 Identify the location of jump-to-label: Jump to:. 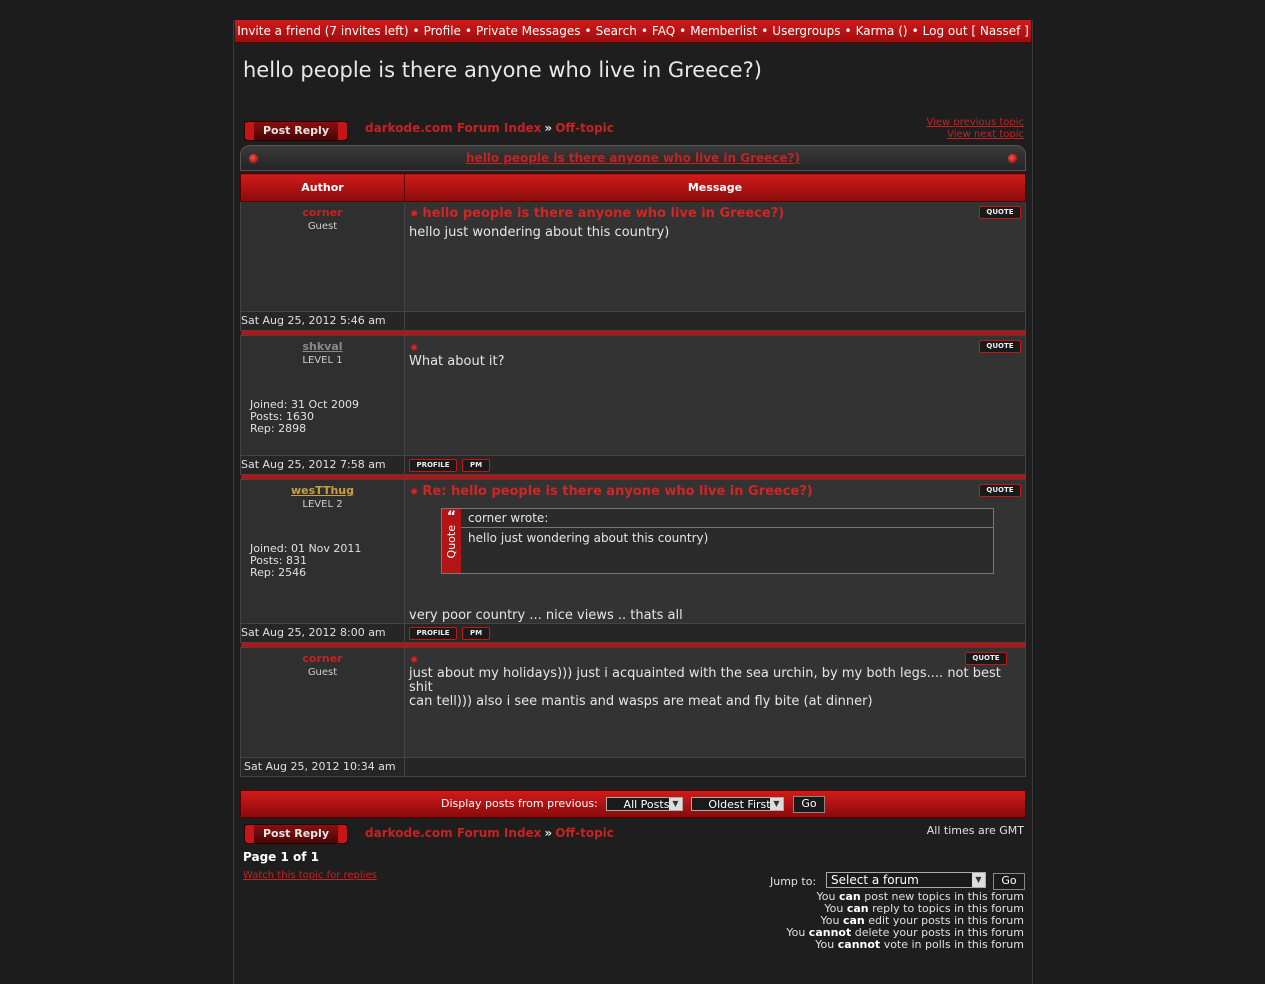
(793, 881).